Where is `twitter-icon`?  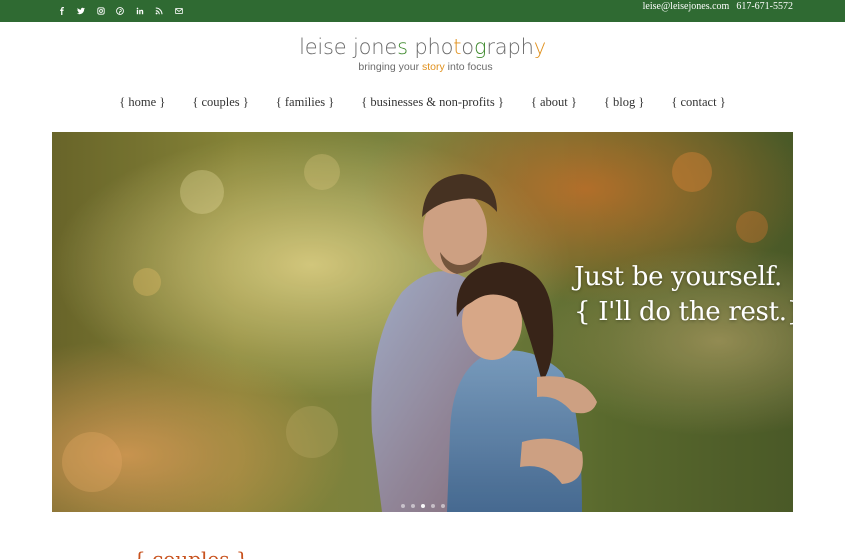 twitter-icon is located at coordinates (82, 11).